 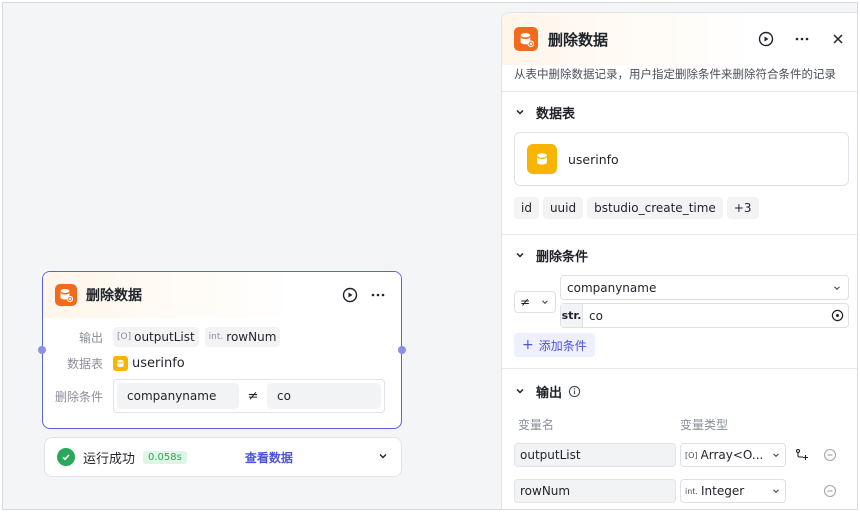 I want to click on check-circle-icon, so click(x=66, y=457).